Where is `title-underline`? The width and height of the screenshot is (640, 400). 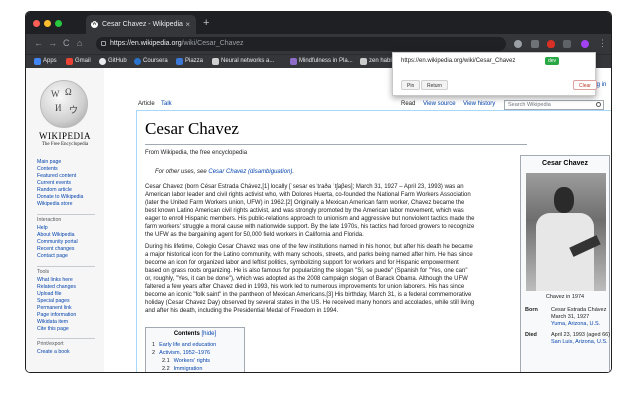 title-underline is located at coordinates (336, 144).